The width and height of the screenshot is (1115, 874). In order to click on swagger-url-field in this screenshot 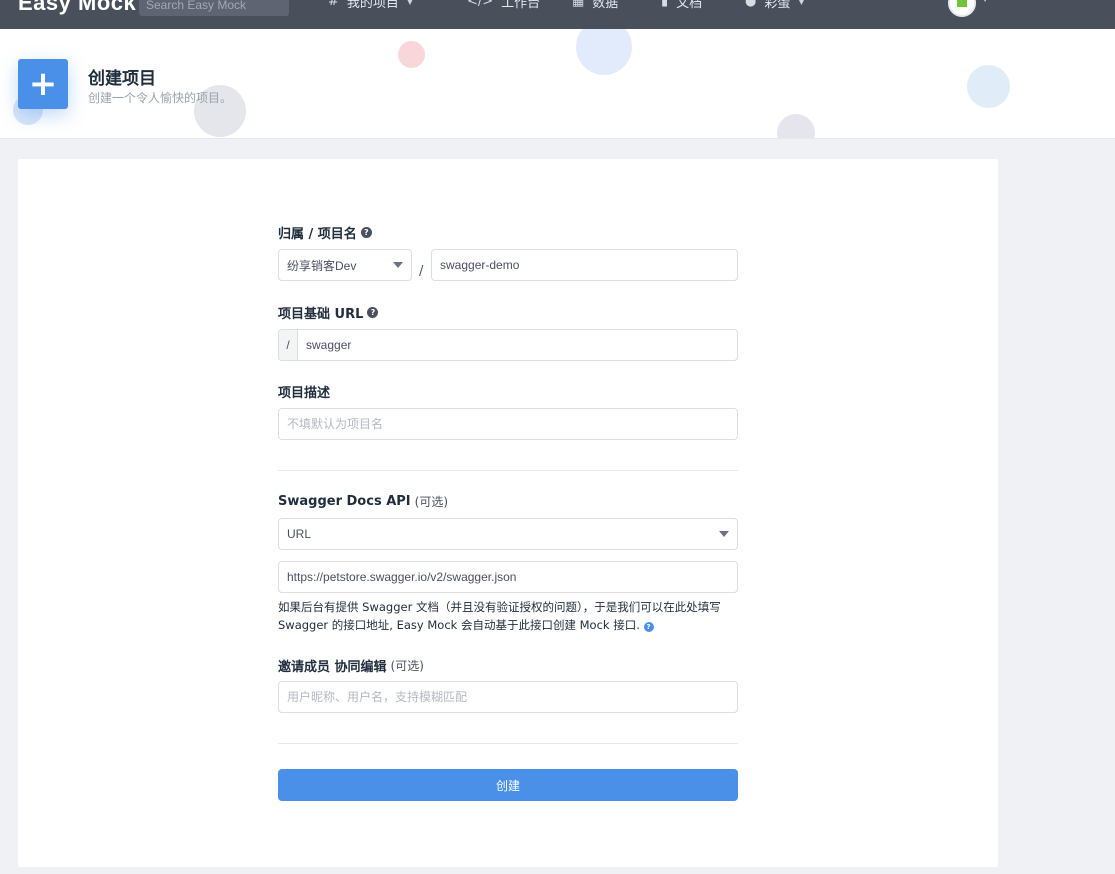, I will do `click(508, 577)`.